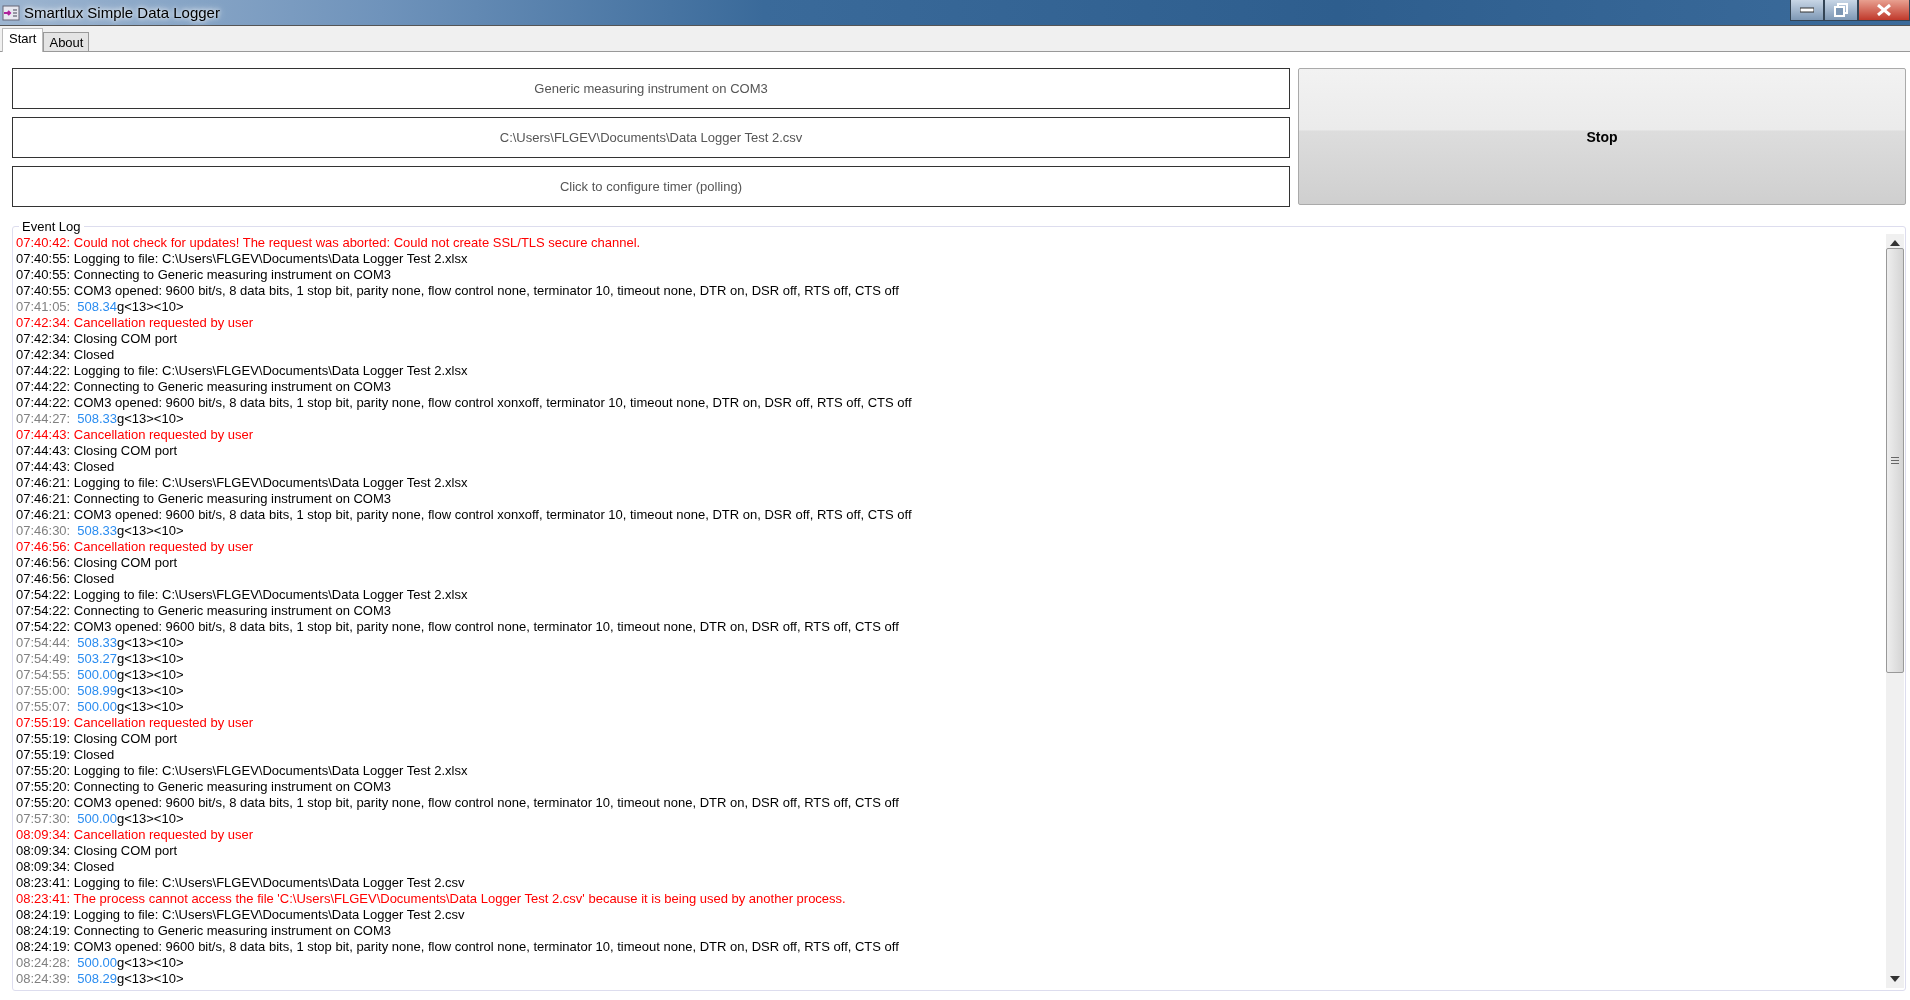 The height and width of the screenshot is (1000, 1910). I want to click on device-button: Generic measuring instrument on COM3, so click(651, 88).